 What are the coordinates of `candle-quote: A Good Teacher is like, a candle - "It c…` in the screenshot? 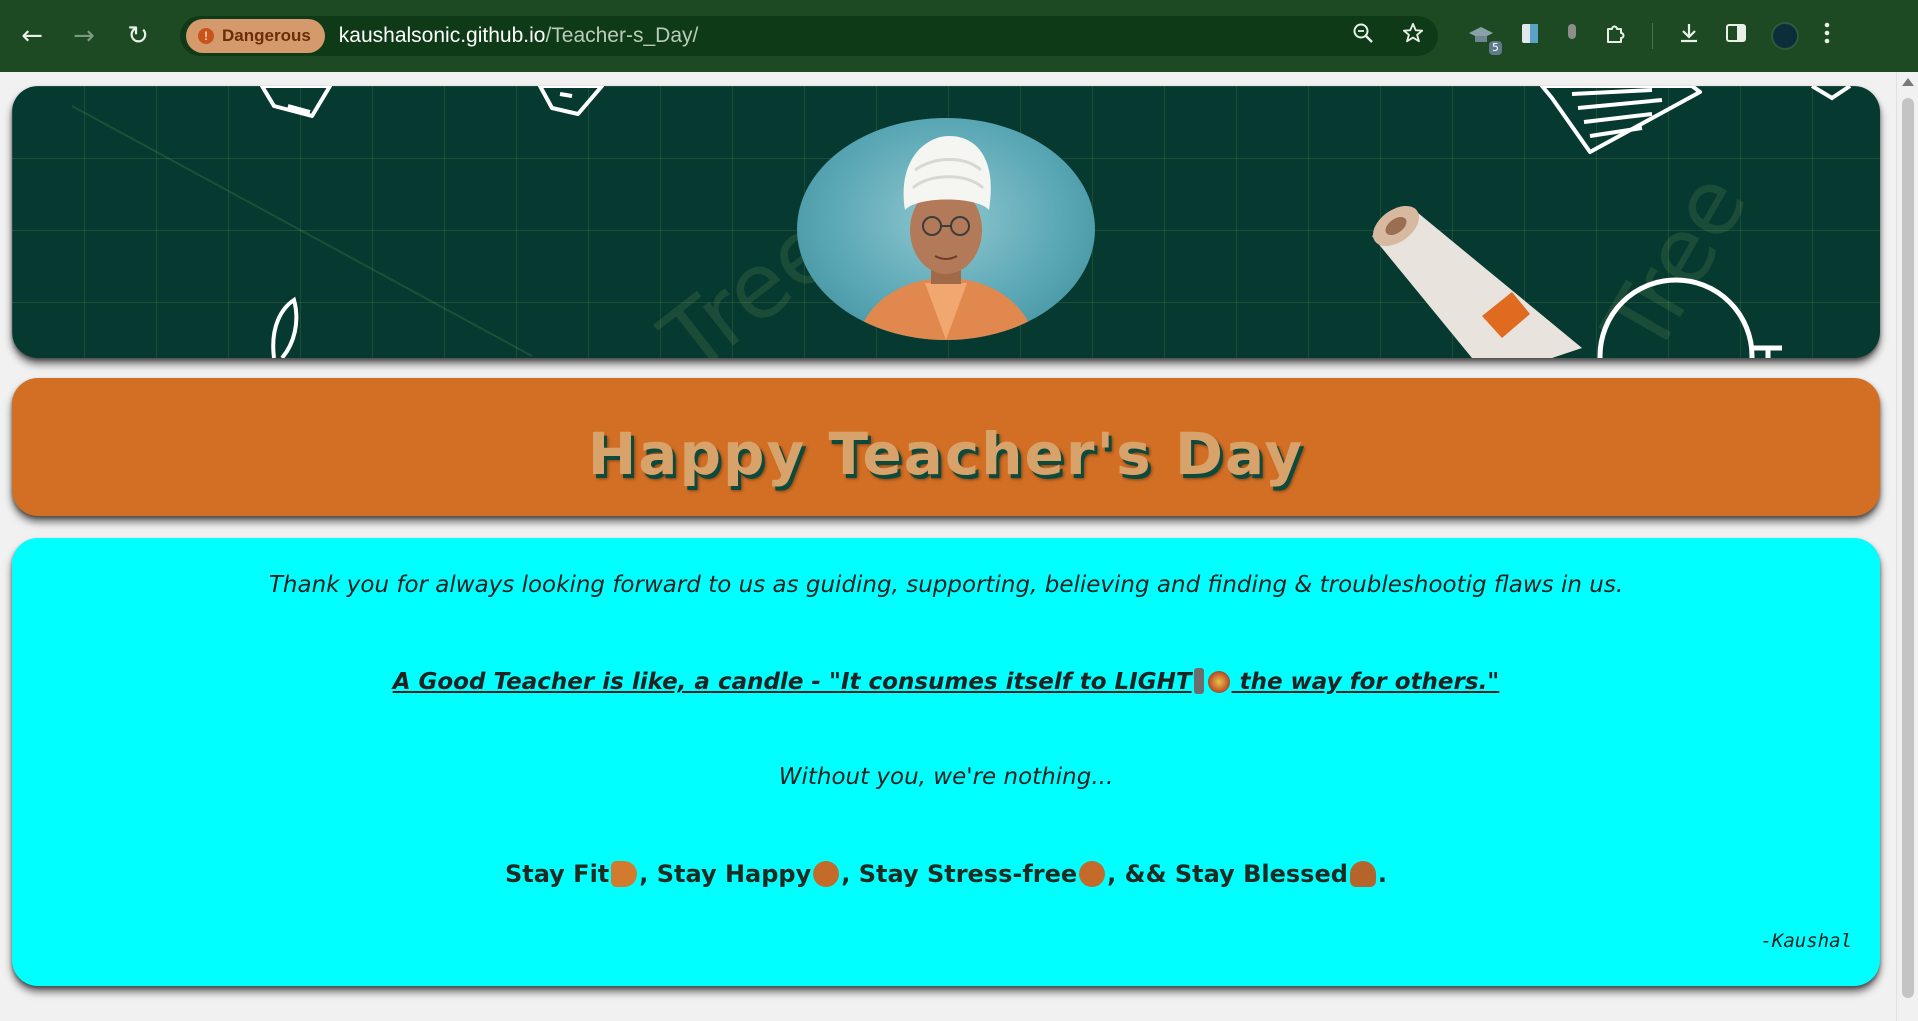 It's located at (946, 681).